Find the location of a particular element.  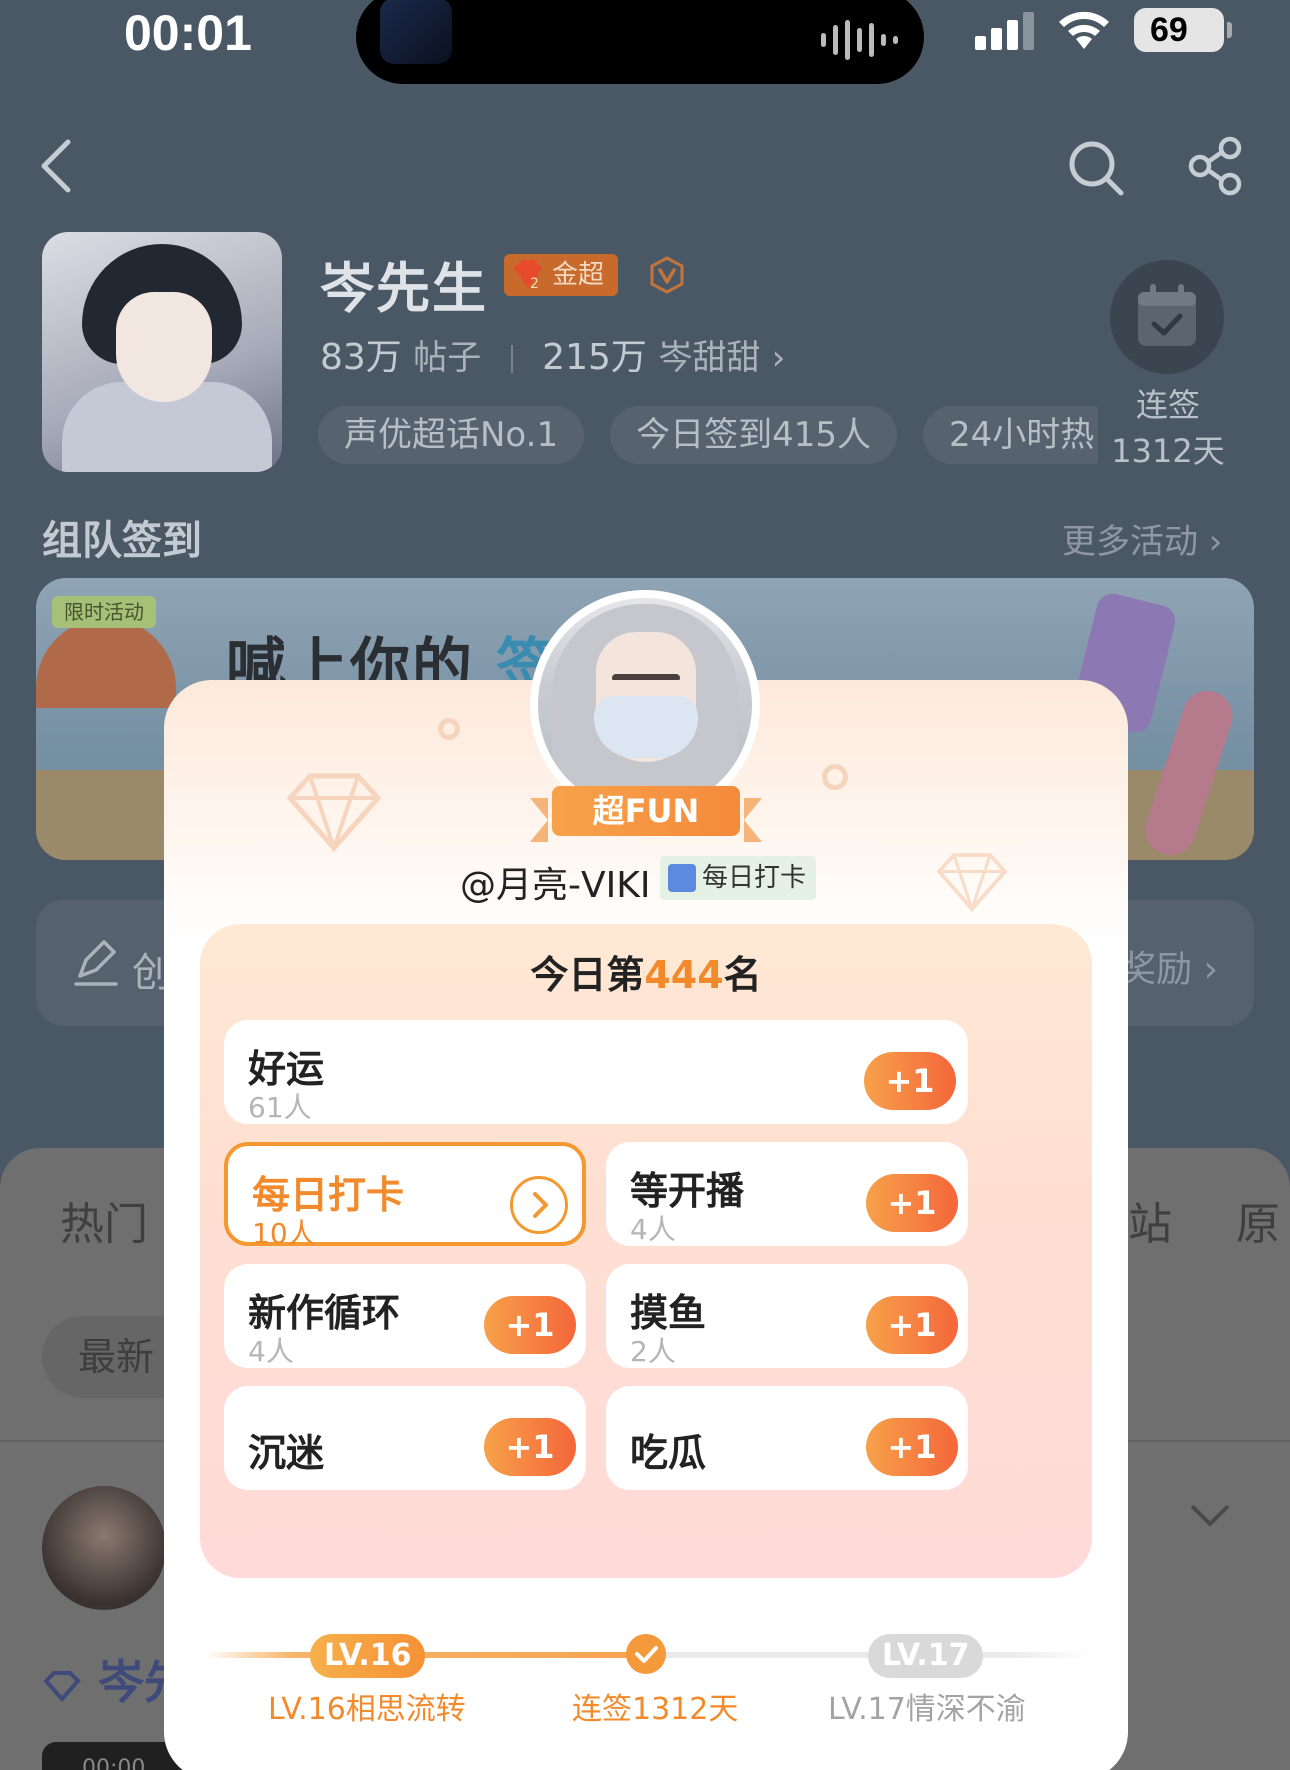

checkin-button is located at coordinates (1167, 317).